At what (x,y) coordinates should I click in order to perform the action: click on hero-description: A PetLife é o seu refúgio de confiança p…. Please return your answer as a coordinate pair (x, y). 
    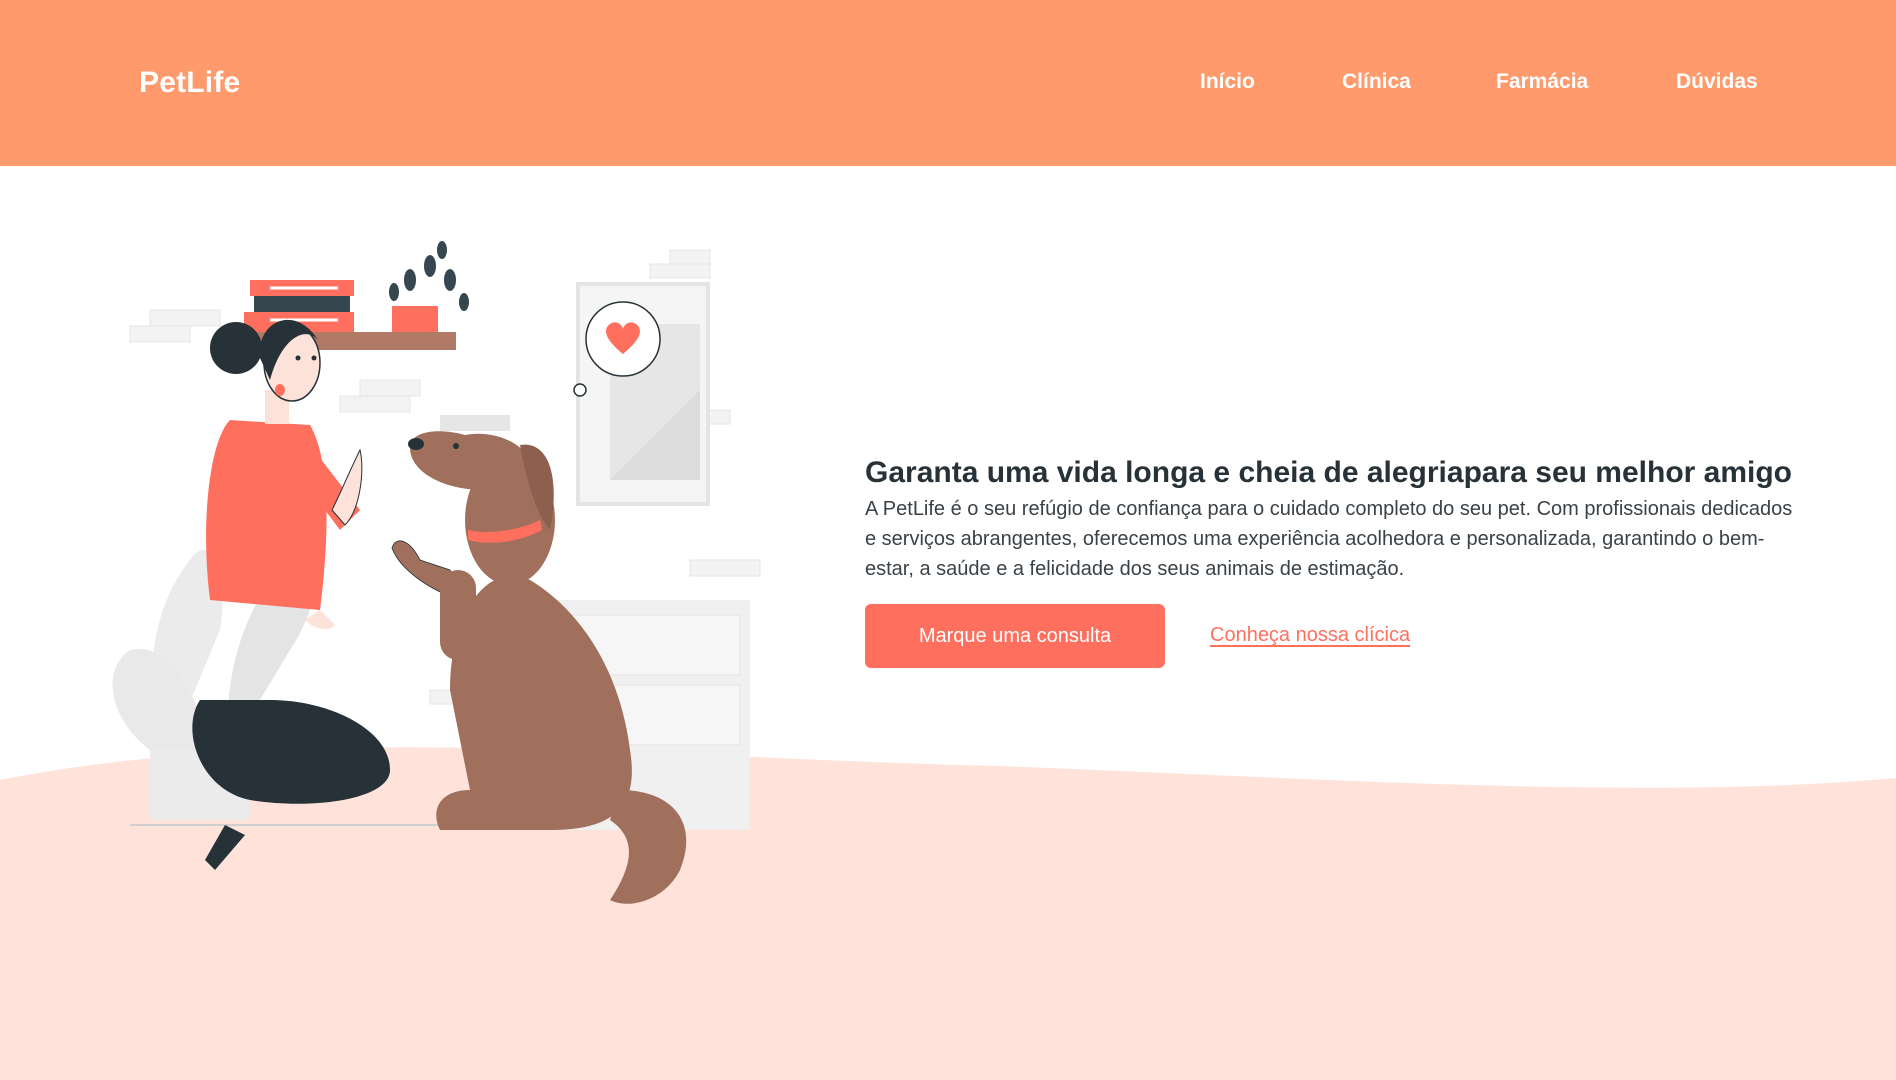
    Looking at the image, I should click on (1329, 539).